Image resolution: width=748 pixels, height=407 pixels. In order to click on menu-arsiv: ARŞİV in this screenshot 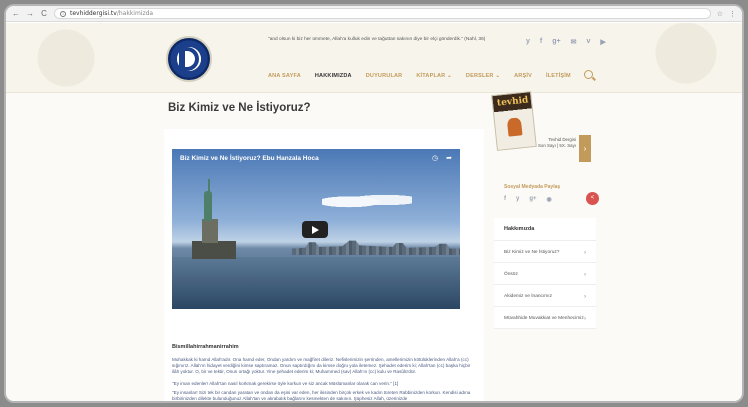, I will do `click(523, 76)`.